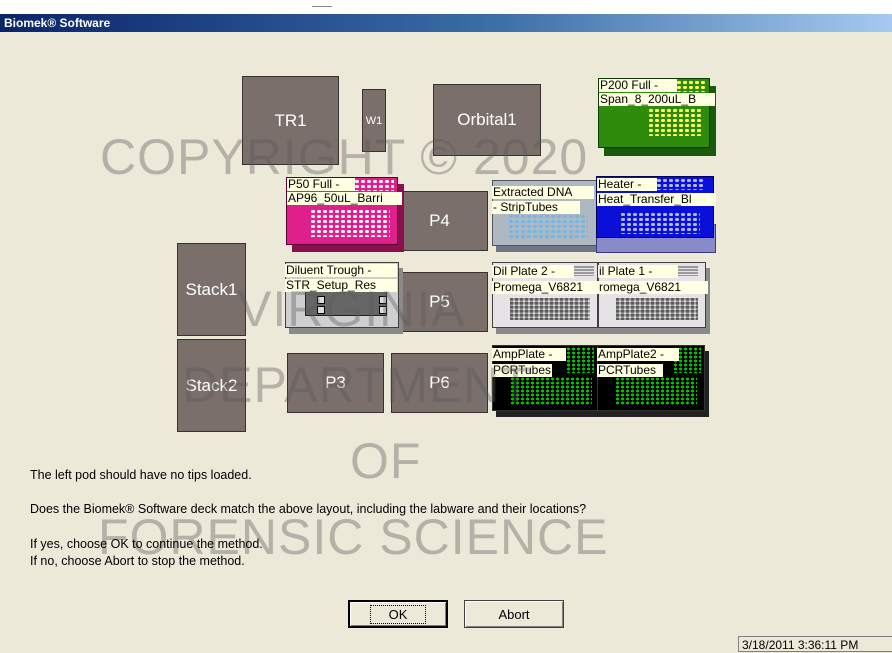 The height and width of the screenshot is (653, 892). I want to click on position-label: Stack2, so click(211, 385).